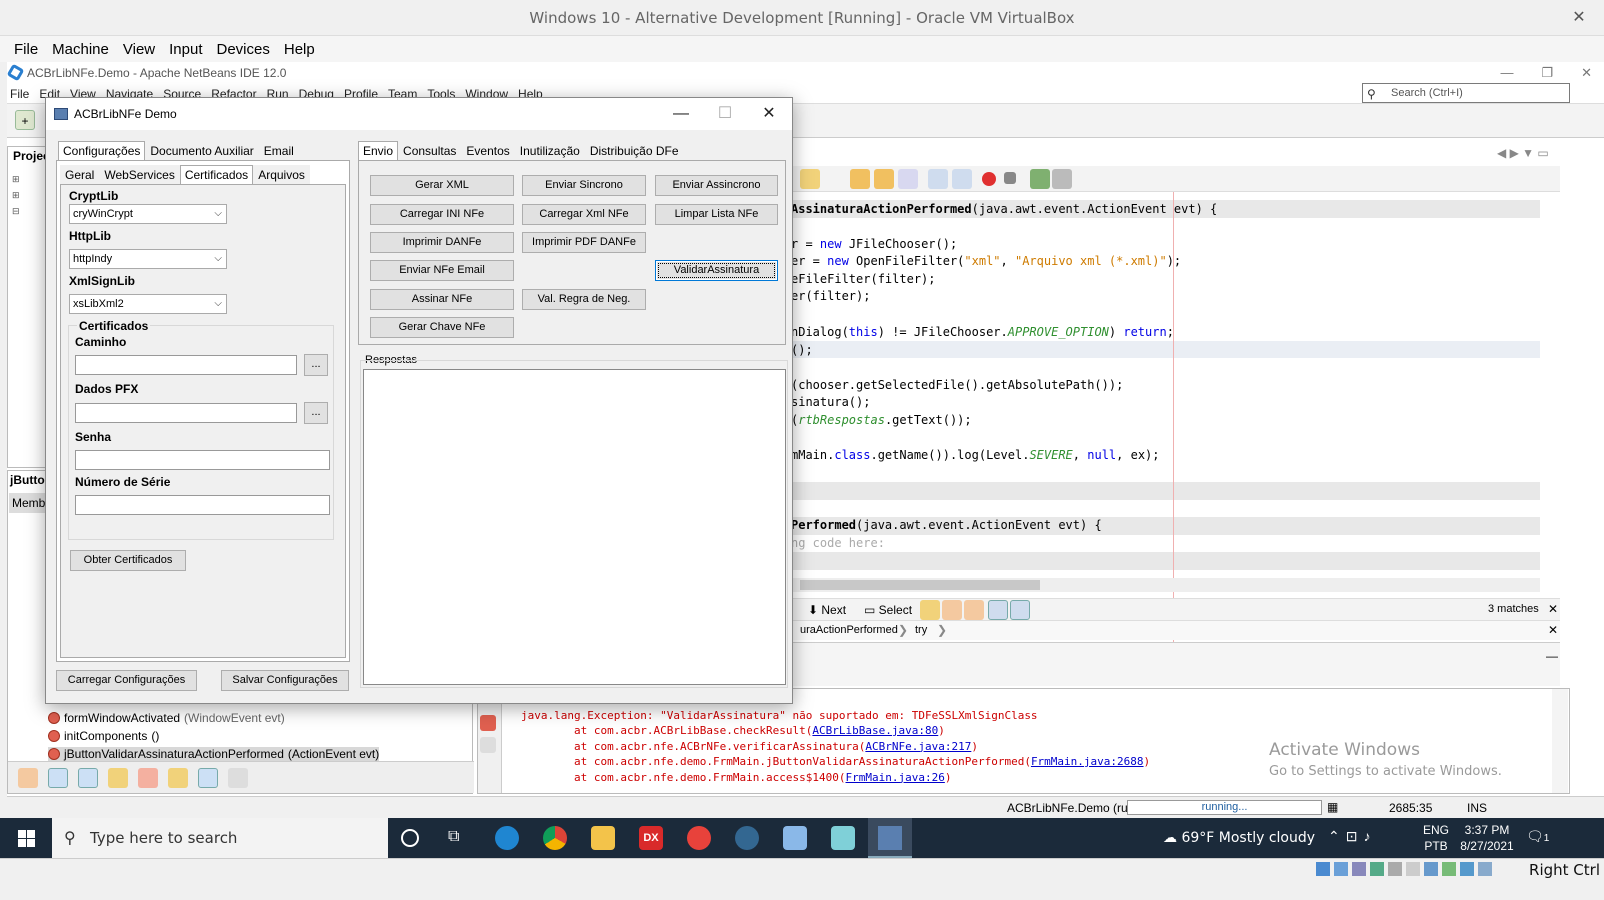 This screenshot has width=1604, height=900. Describe the element at coordinates (166, 718) in the screenshot. I see `navigator-item: formWindowActivated (WindowEvent evt)` at that location.